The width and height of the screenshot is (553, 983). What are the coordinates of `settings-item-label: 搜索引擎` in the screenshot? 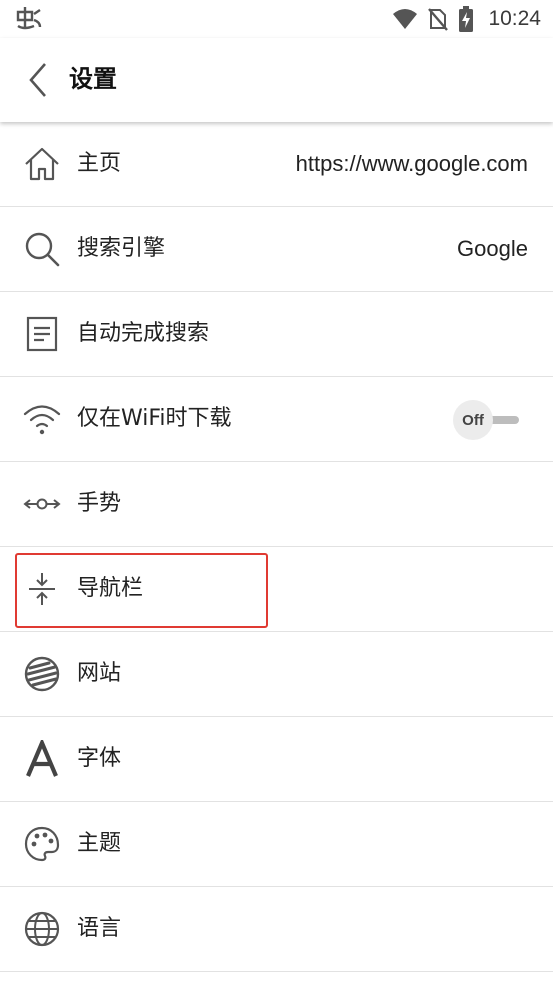 It's located at (121, 248).